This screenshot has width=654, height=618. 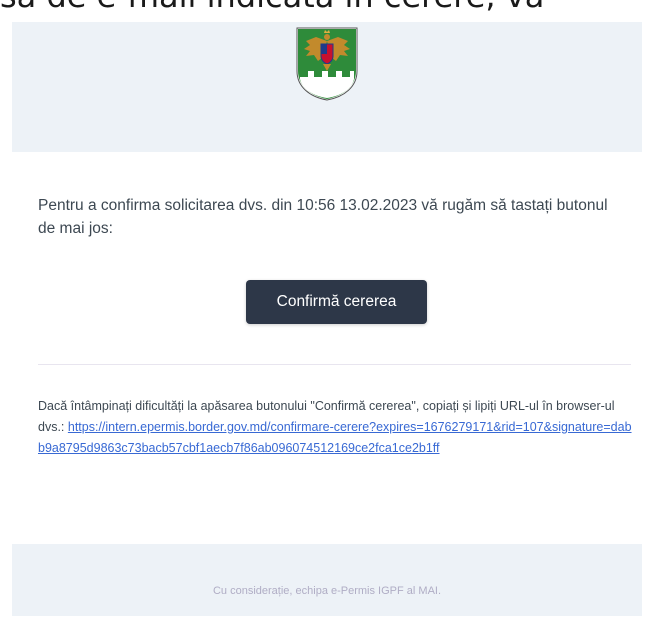 What do you see at coordinates (272, 8) in the screenshot?
I see `top-cut-text: să de e-mail indicată în cerere, vă` at bounding box center [272, 8].